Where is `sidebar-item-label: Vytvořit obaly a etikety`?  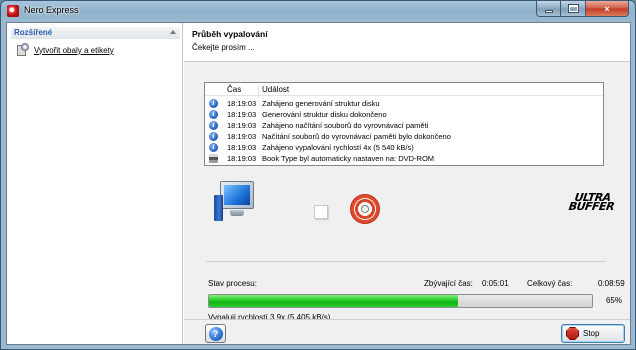
sidebar-item-label: Vytvořit obaly a etikety is located at coordinates (74, 50).